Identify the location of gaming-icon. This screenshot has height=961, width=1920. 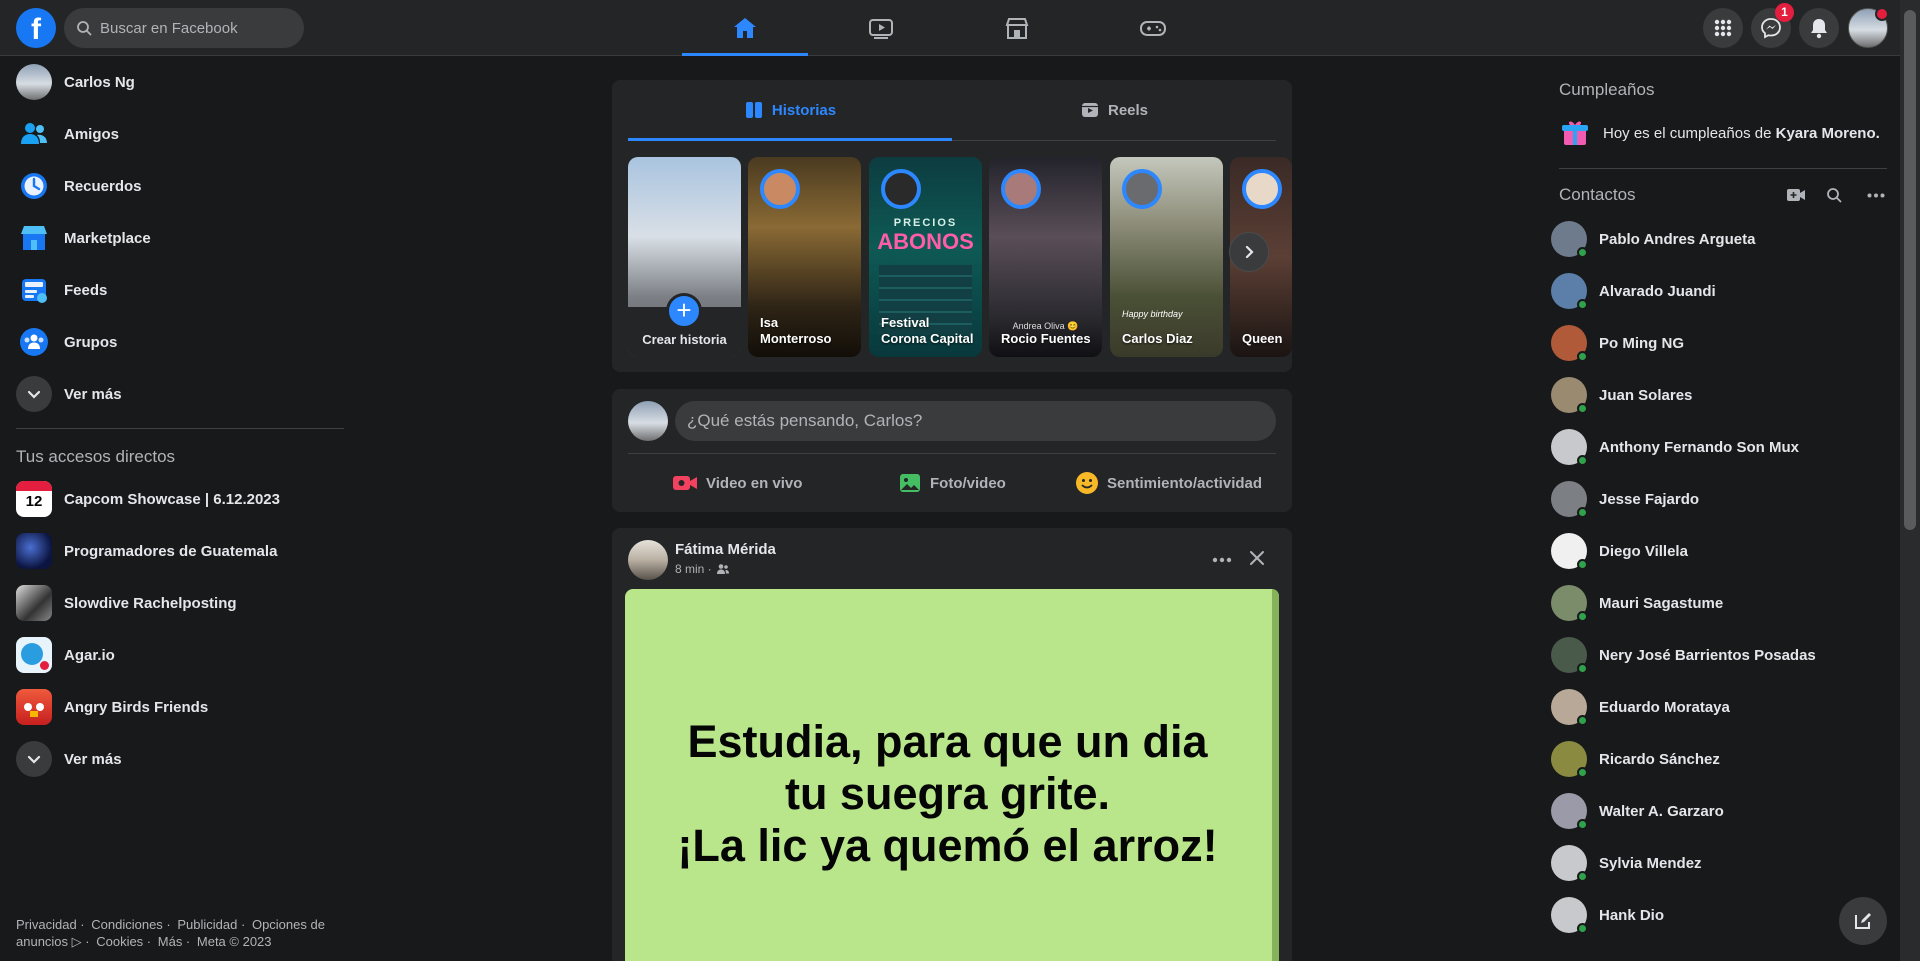
(1153, 28).